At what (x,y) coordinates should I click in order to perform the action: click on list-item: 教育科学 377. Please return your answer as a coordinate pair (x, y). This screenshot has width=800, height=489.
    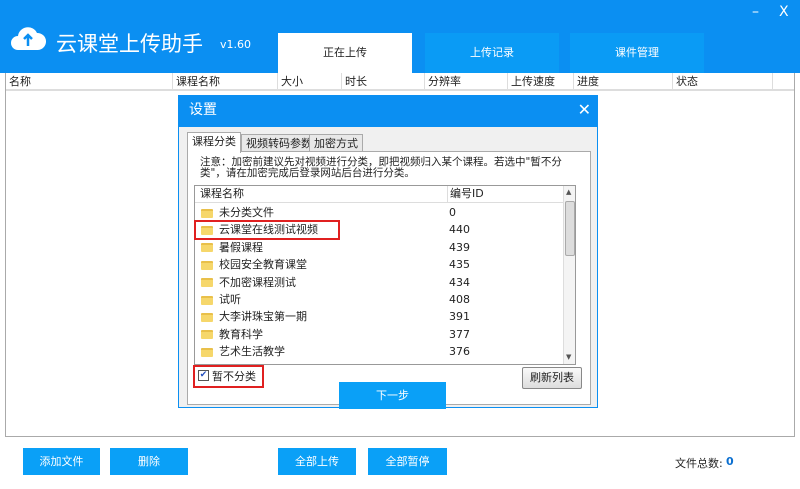
    Looking at the image, I should click on (380, 334).